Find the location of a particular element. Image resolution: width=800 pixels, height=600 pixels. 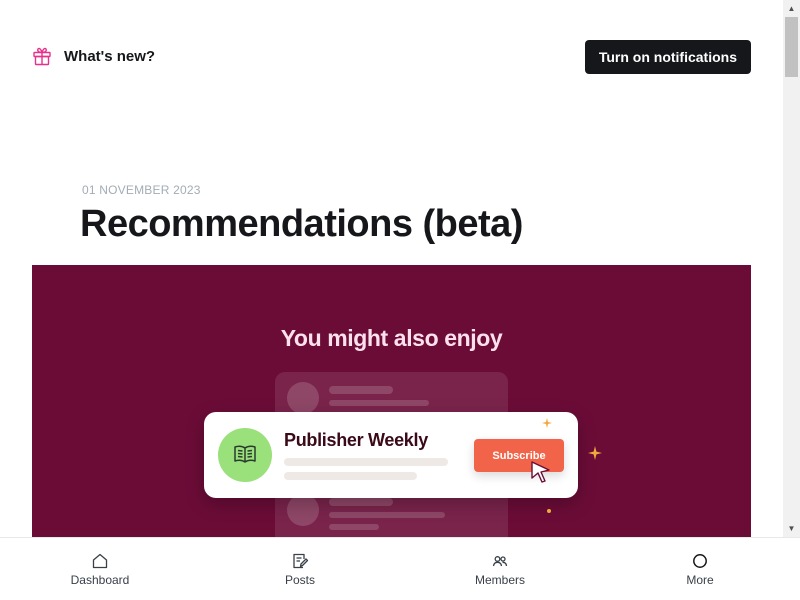

publication-avatar is located at coordinates (245, 455).